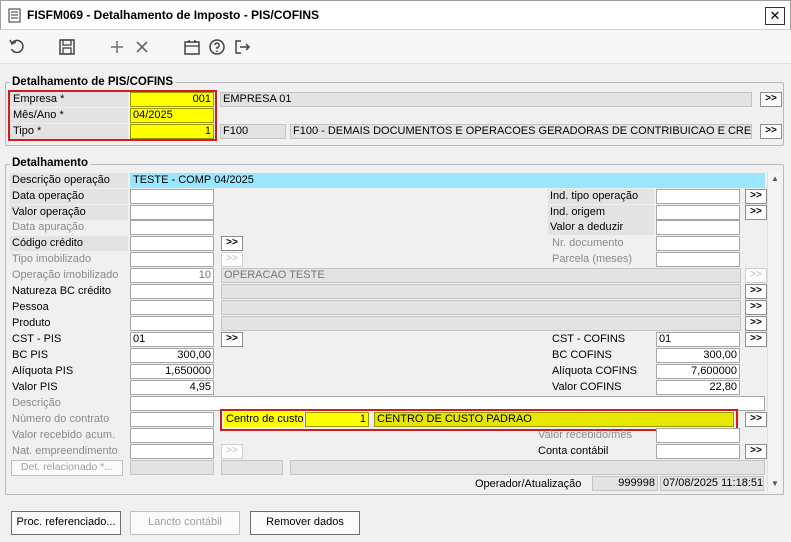 The height and width of the screenshot is (542, 791). Describe the element at coordinates (172, 212) in the screenshot. I see `valor-operacao-field` at that location.